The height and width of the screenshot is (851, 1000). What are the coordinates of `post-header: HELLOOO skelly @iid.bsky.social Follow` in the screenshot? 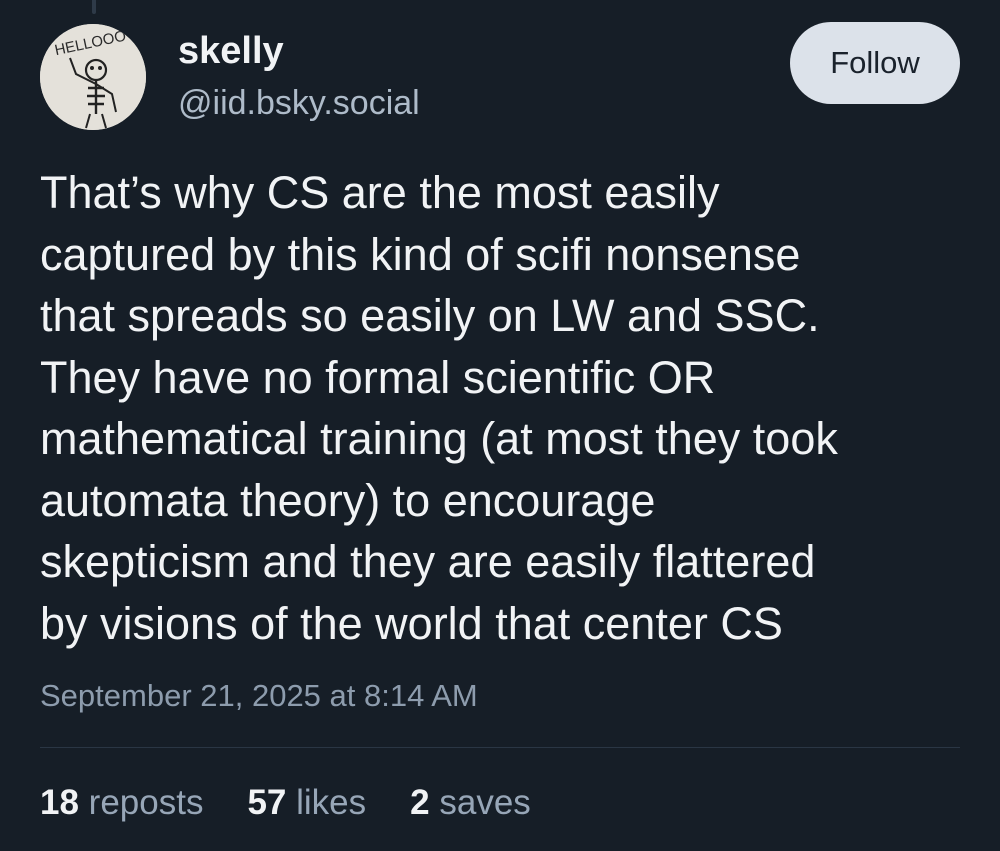 It's located at (500, 76).